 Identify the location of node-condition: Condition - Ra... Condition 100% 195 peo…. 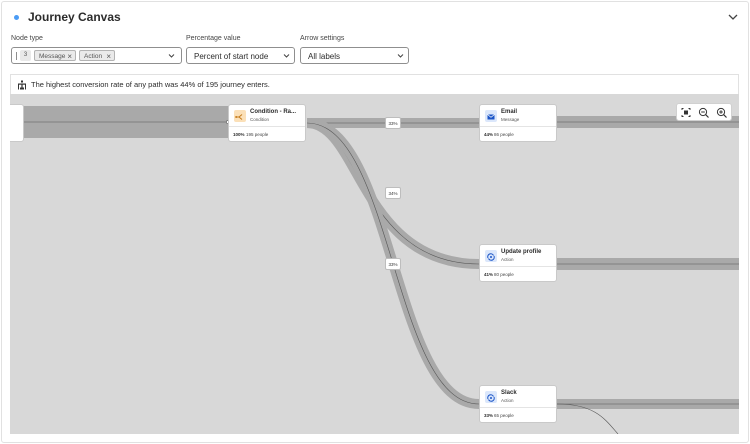
(267, 123).